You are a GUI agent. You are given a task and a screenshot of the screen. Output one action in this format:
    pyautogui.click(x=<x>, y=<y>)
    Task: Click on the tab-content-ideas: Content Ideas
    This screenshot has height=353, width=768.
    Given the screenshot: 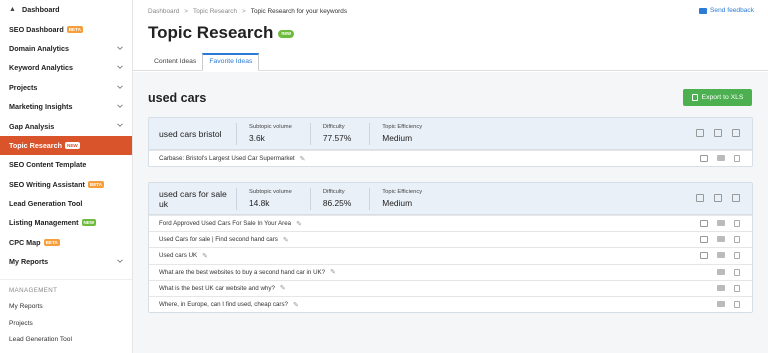 What is the action you would take?
    pyautogui.click(x=175, y=62)
    